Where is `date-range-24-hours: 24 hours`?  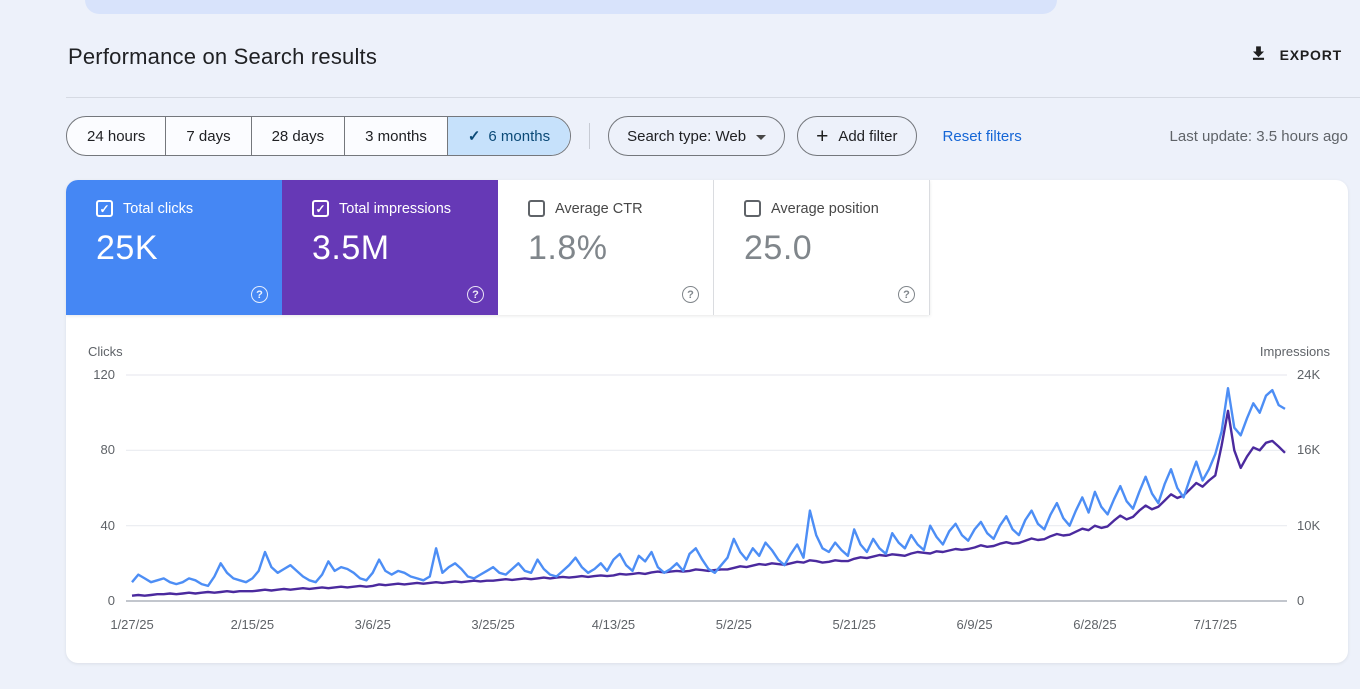
date-range-24-hours: 24 hours is located at coordinates (116, 136).